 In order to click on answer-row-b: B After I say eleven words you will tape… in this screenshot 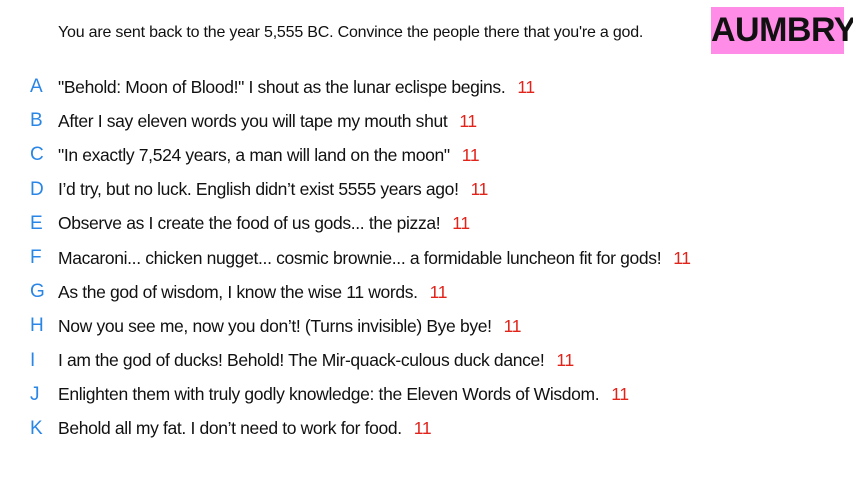, I will do `click(426, 121)`.